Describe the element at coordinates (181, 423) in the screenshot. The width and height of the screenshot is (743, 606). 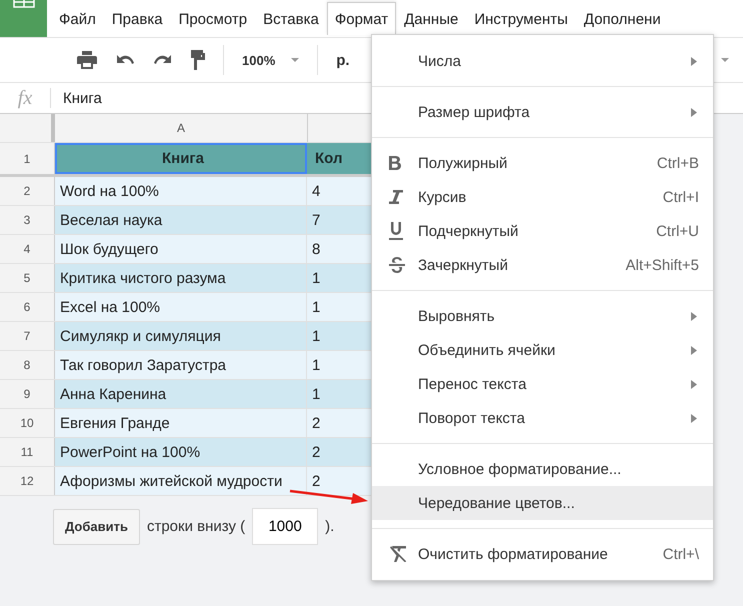
I see `table-cell: Евгения Гранде` at that location.